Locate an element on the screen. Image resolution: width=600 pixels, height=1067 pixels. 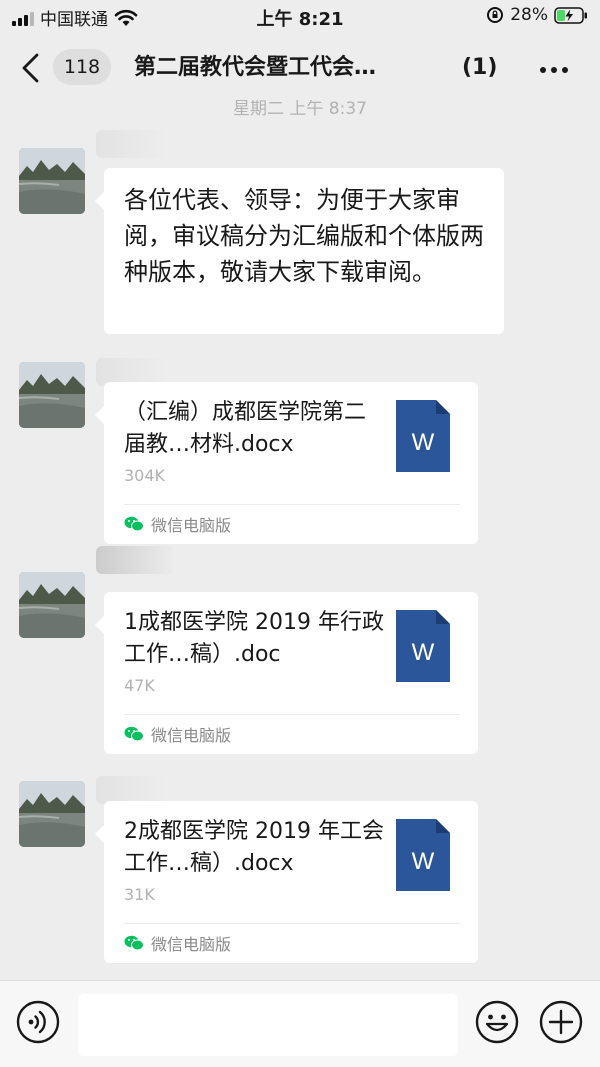
member-count: (1) is located at coordinates (480, 67).